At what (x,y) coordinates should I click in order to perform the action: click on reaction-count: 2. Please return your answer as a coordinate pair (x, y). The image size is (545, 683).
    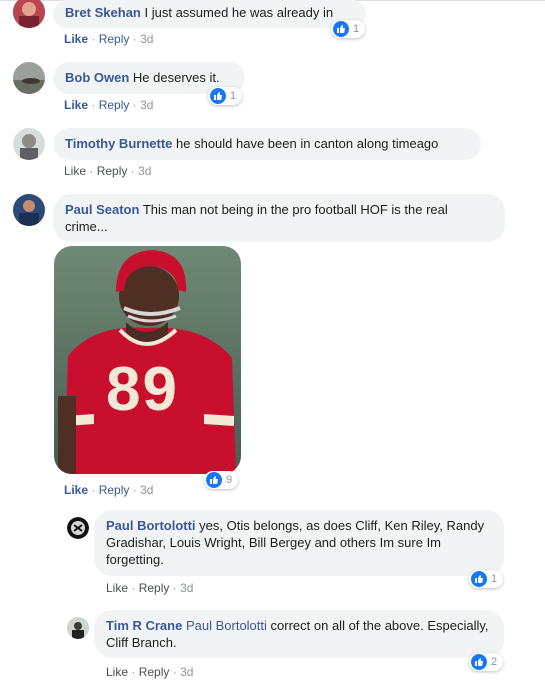
    Looking at the image, I should click on (486, 662).